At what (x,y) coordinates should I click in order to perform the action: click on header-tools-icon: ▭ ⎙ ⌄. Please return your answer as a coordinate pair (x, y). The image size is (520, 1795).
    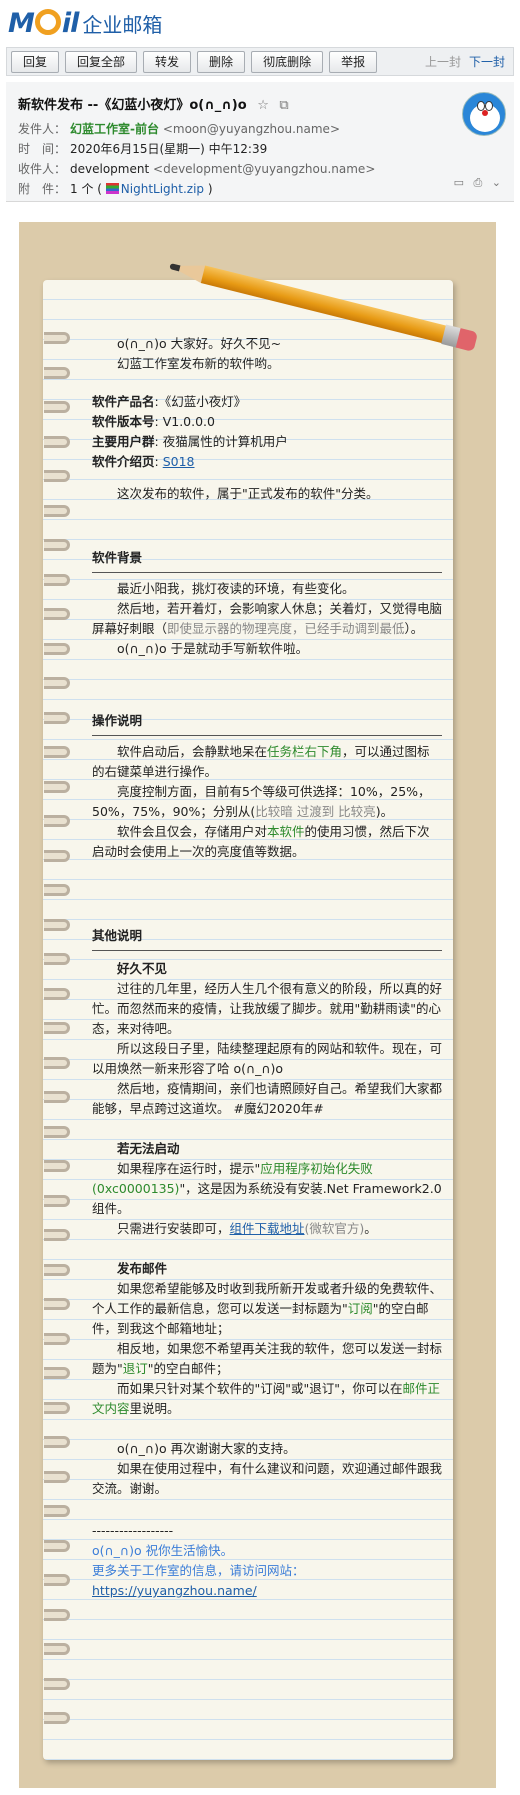
    Looking at the image, I should click on (479, 183).